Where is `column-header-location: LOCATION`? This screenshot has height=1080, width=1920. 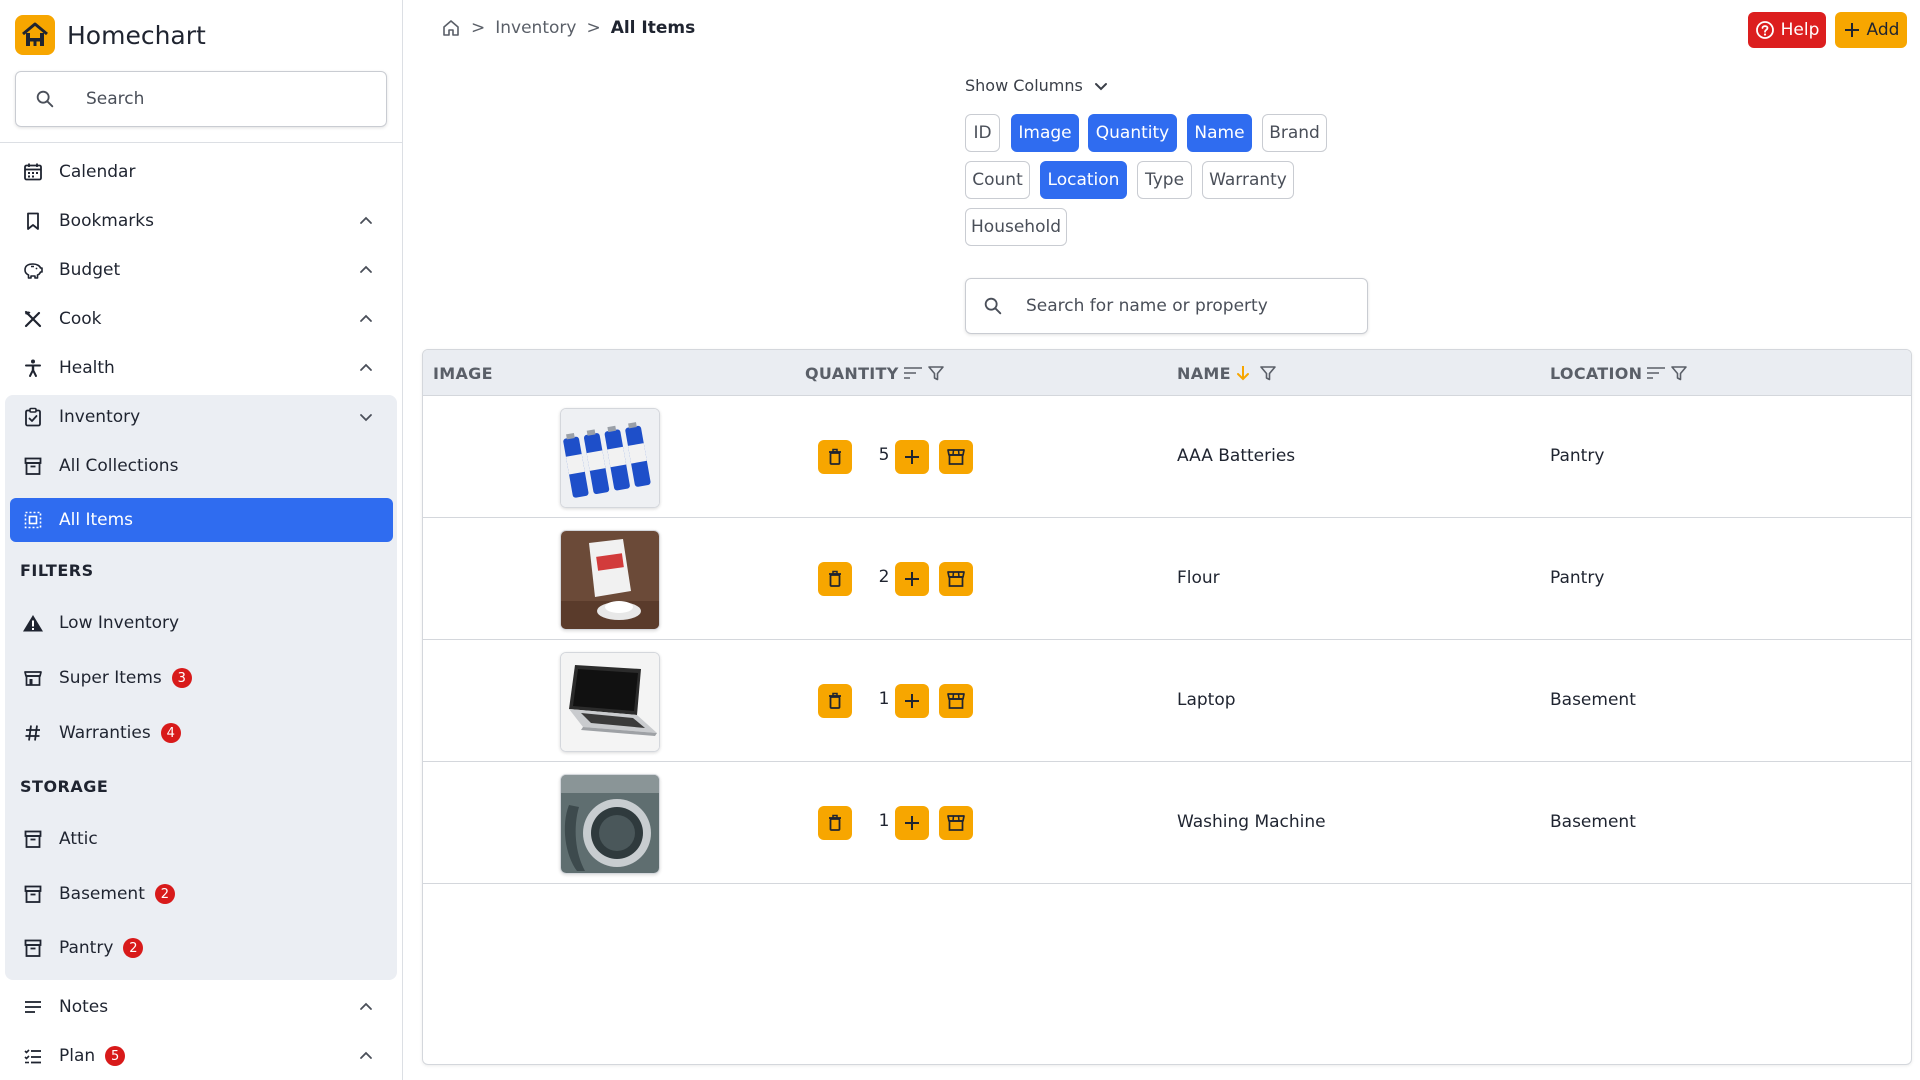 column-header-location: LOCATION is located at coordinates (1619, 373).